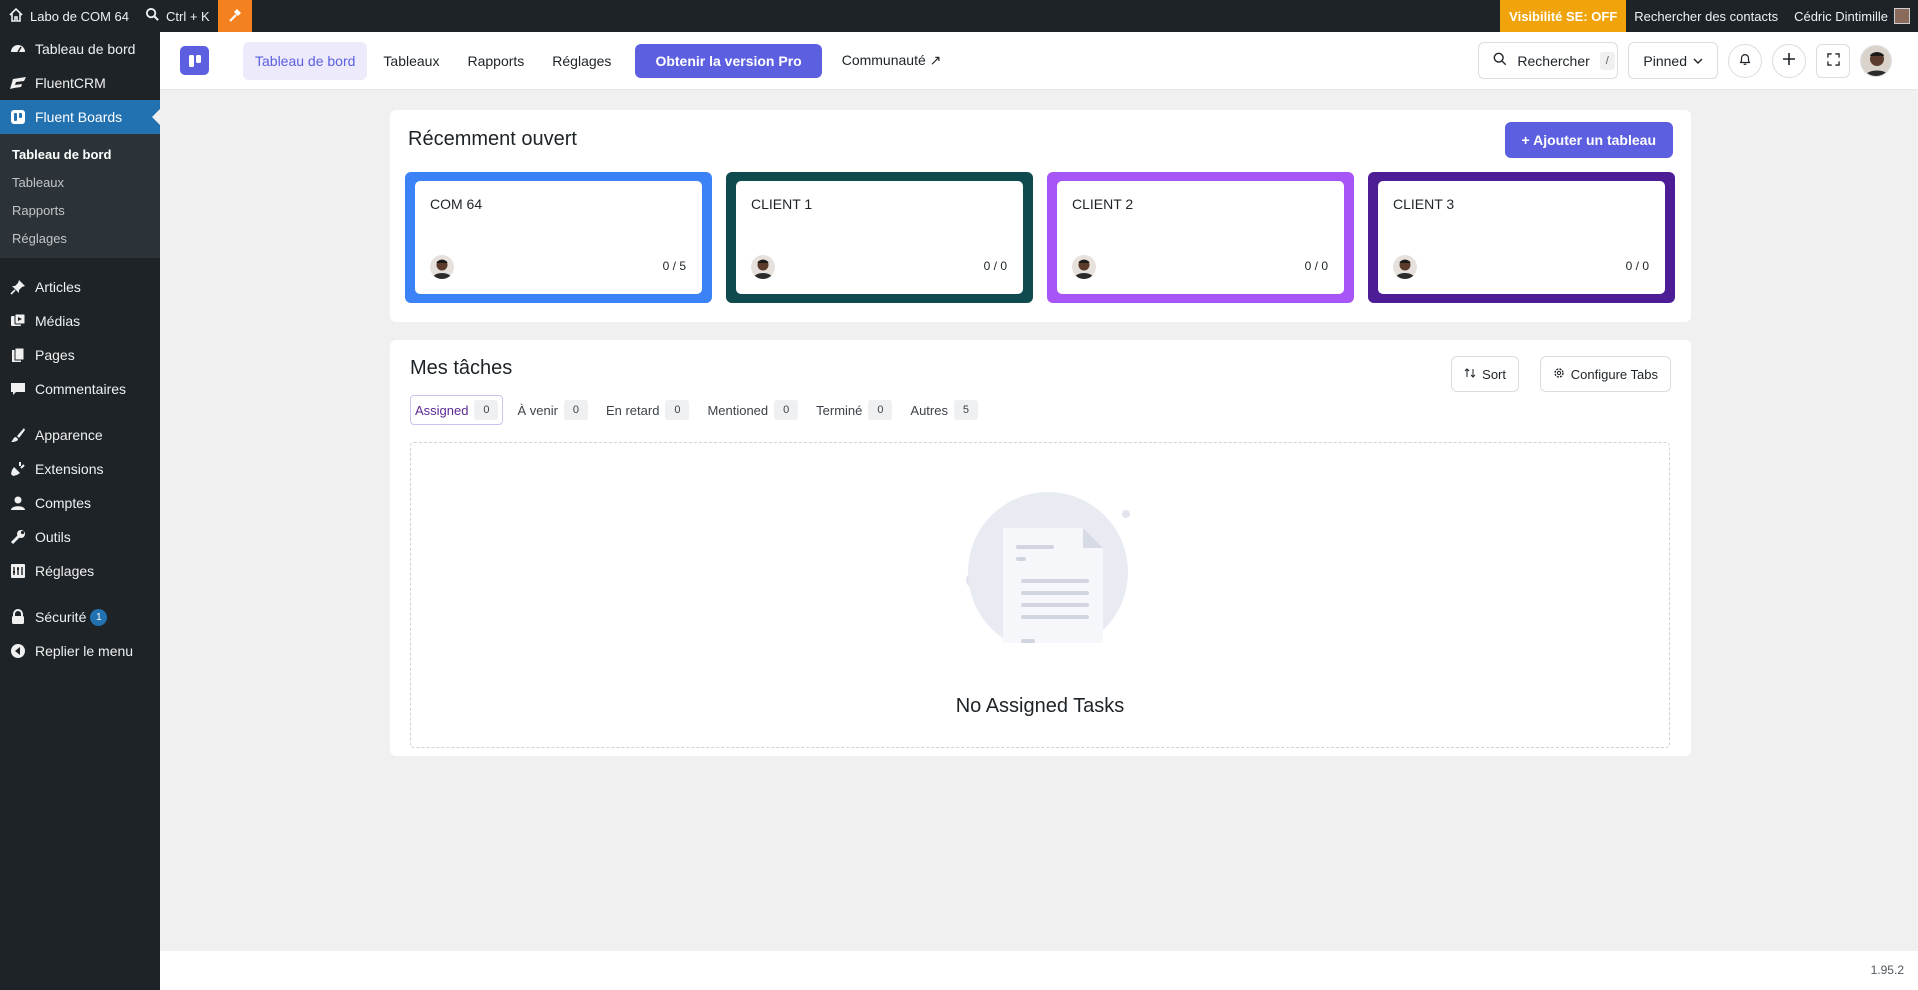 The image size is (1918, 990). What do you see at coordinates (411, 61) in the screenshot?
I see `tab-boards: Tableaux` at bounding box center [411, 61].